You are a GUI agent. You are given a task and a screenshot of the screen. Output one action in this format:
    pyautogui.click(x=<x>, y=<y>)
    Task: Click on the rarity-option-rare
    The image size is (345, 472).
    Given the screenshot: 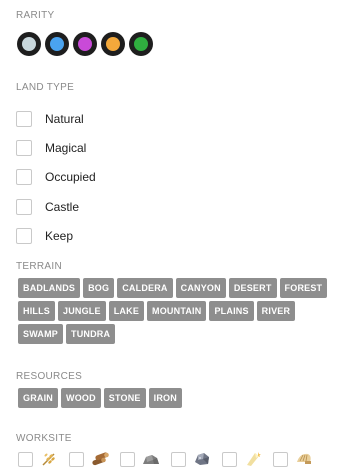 What is the action you would take?
    pyautogui.click(x=57, y=44)
    